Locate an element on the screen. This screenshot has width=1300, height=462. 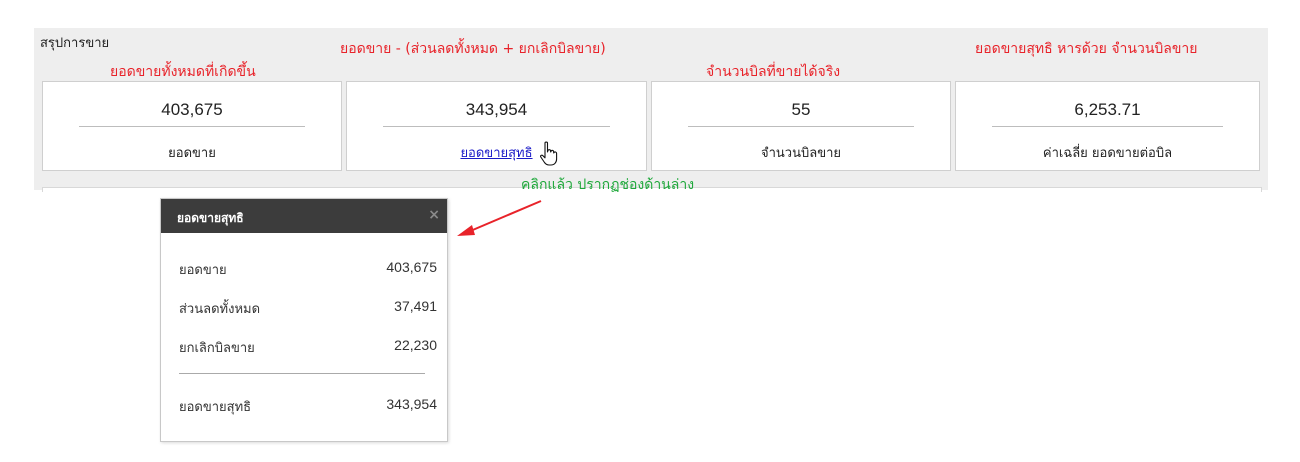
row-label: ยอดขาย is located at coordinates (203, 270).